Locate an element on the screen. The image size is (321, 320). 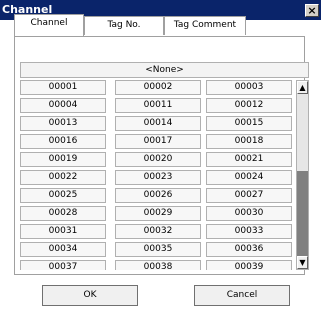
cancel-button: Cancel is located at coordinates (242, 295).